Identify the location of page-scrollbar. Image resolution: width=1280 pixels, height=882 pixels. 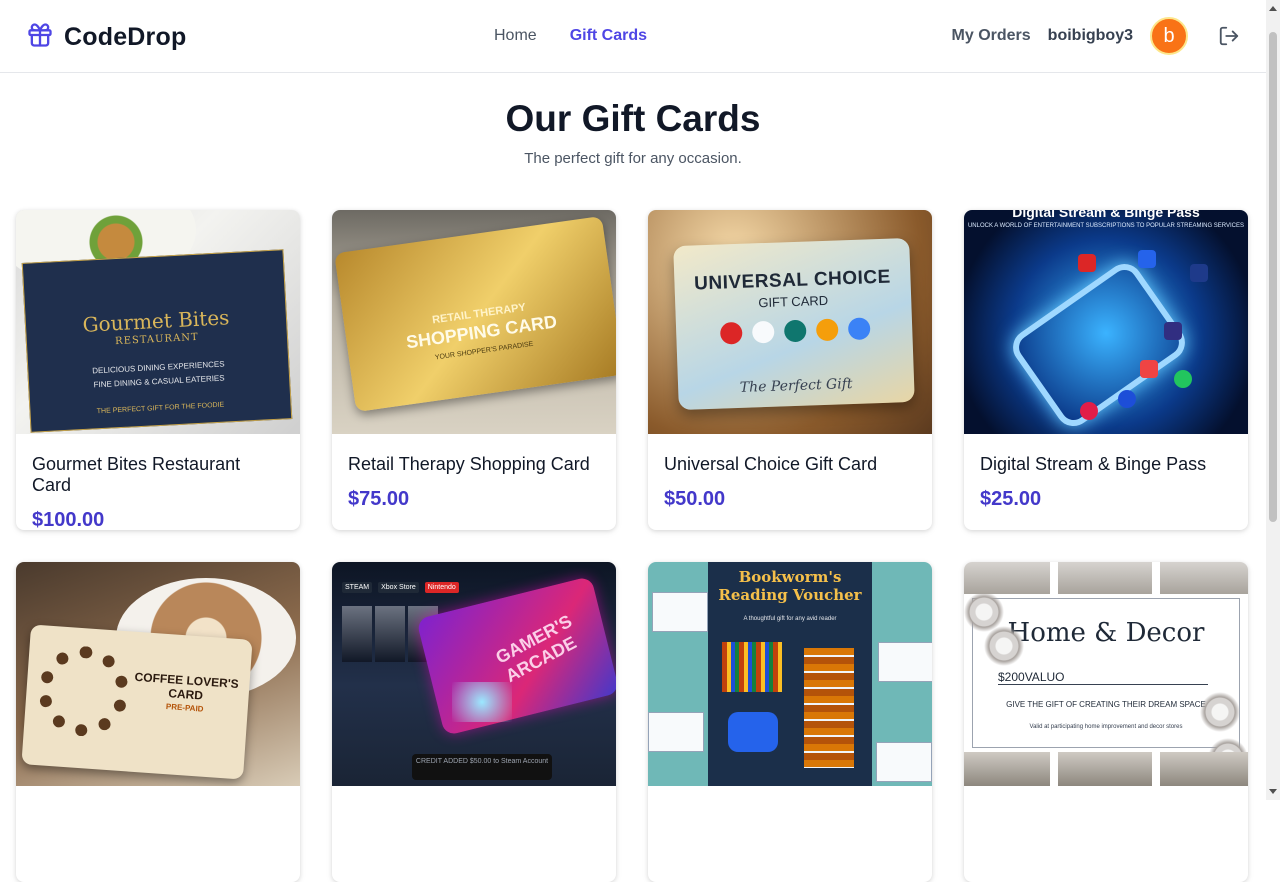
(1273, 400).